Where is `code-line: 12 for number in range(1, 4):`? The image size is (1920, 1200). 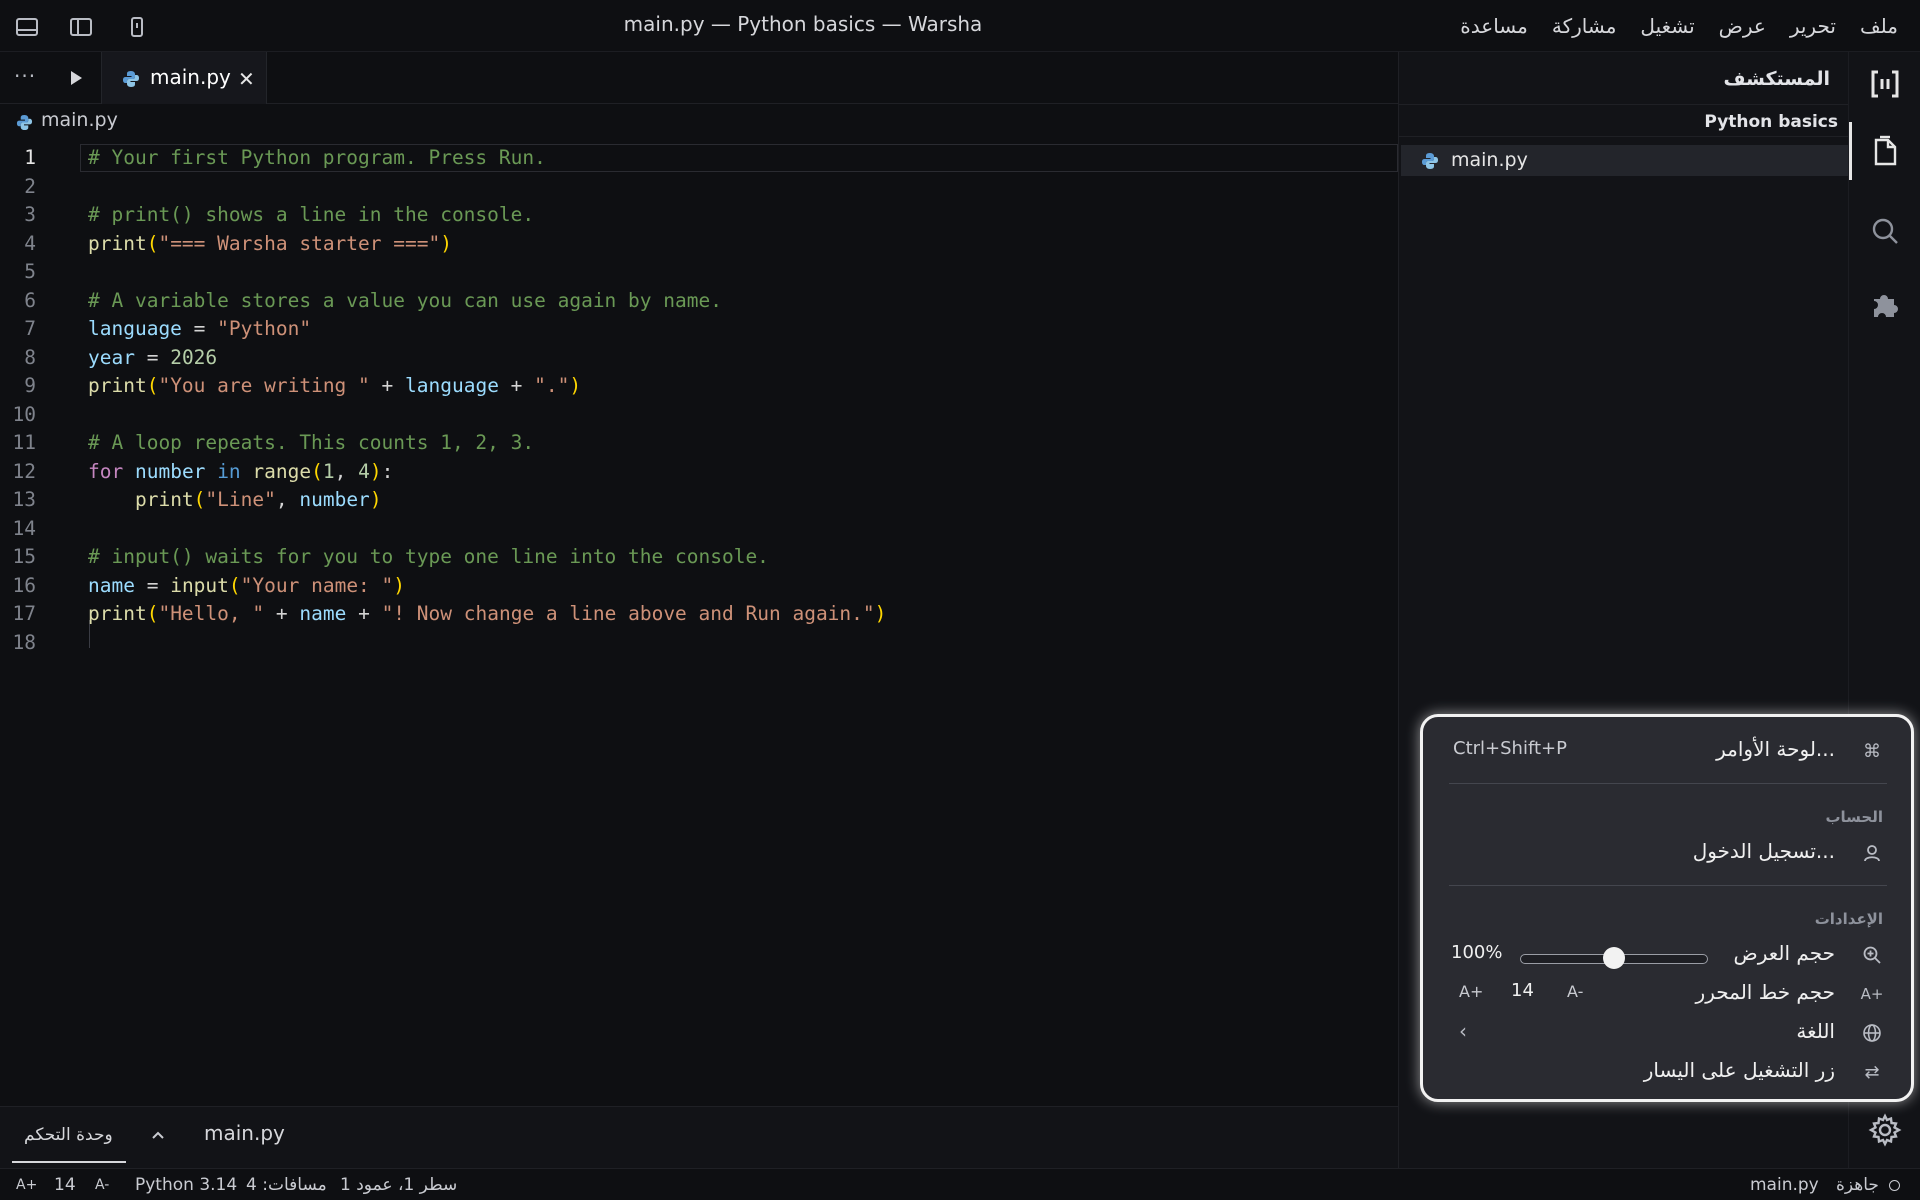 code-line: 12 for number in range(1, 4): is located at coordinates (699, 472).